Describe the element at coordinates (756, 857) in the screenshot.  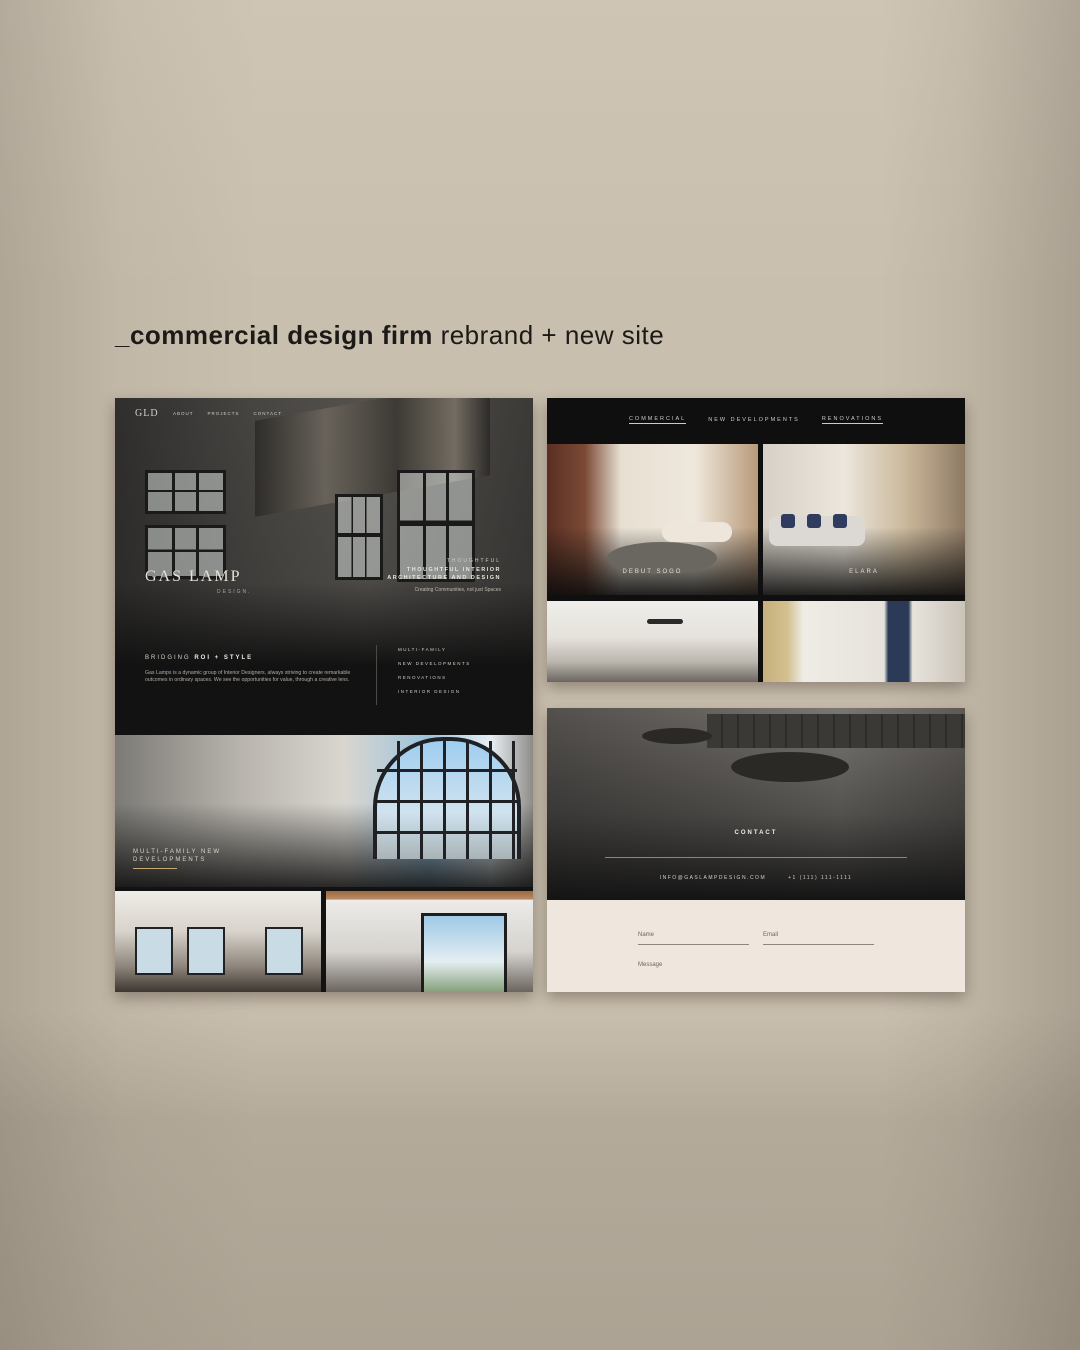
I see `contact-divider` at that location.